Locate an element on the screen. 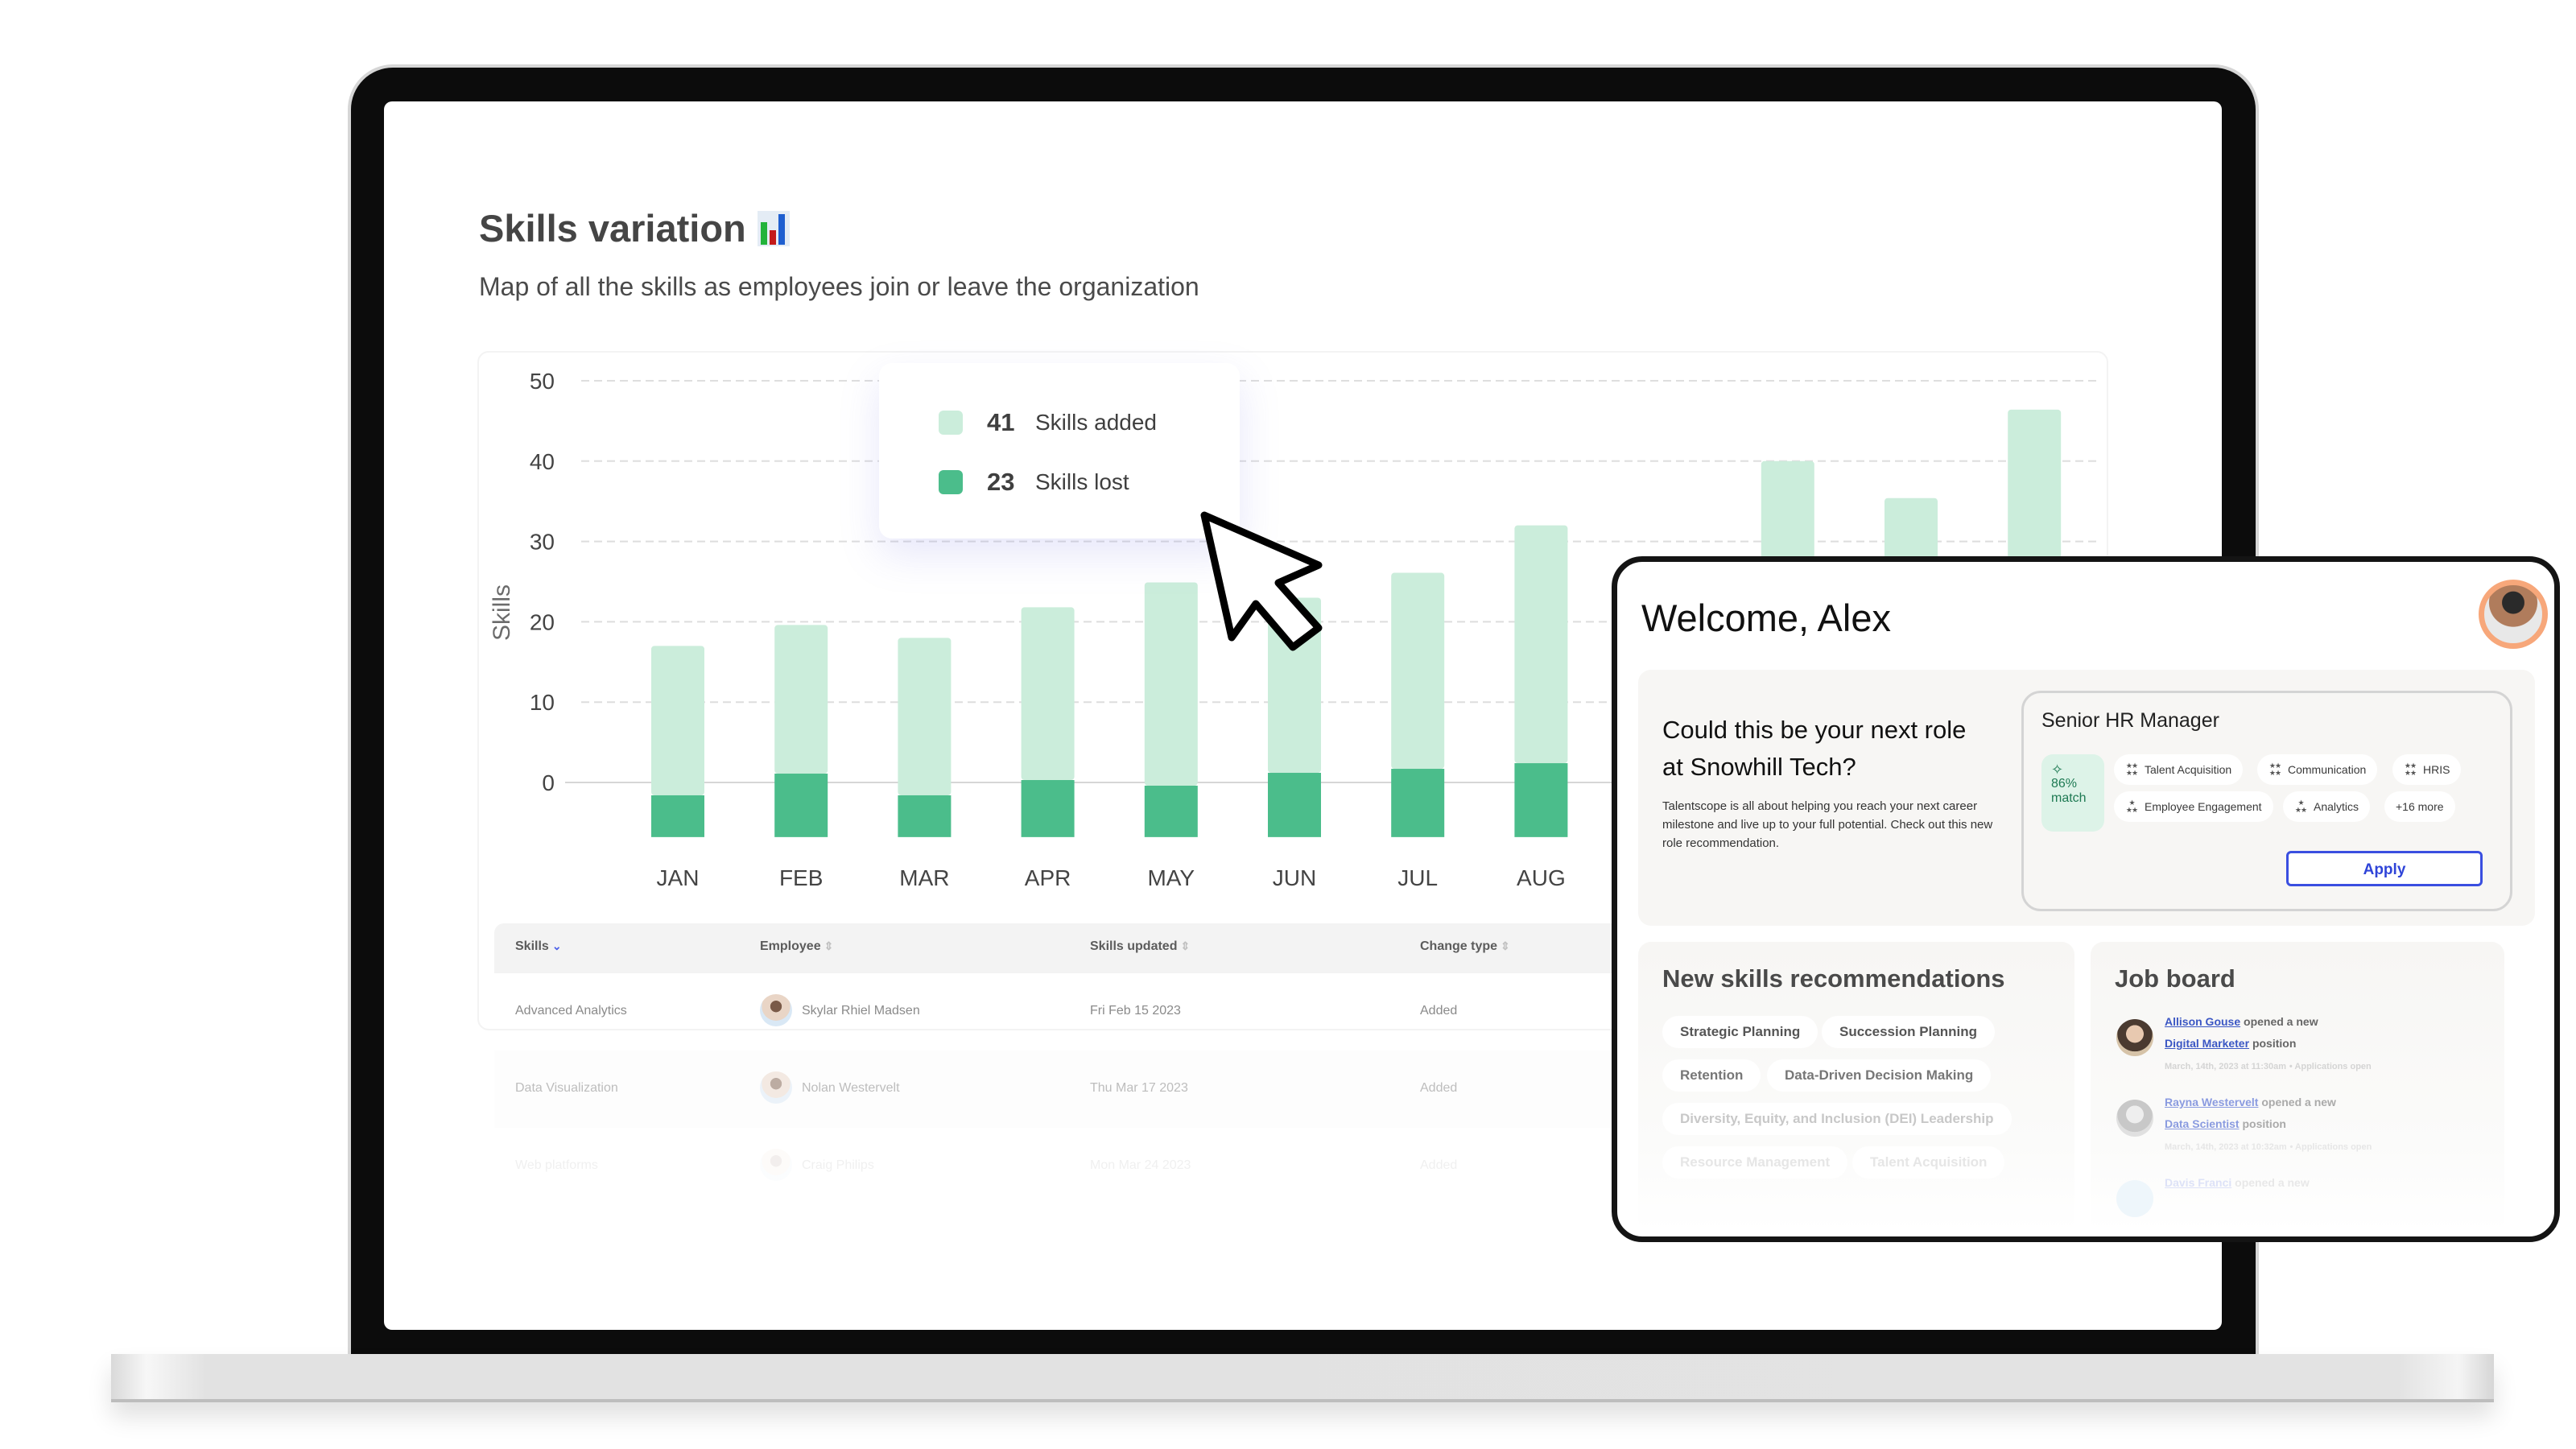  skill-recommendation-chip: Strategic Planning is located at coordinates (1740, 1032).